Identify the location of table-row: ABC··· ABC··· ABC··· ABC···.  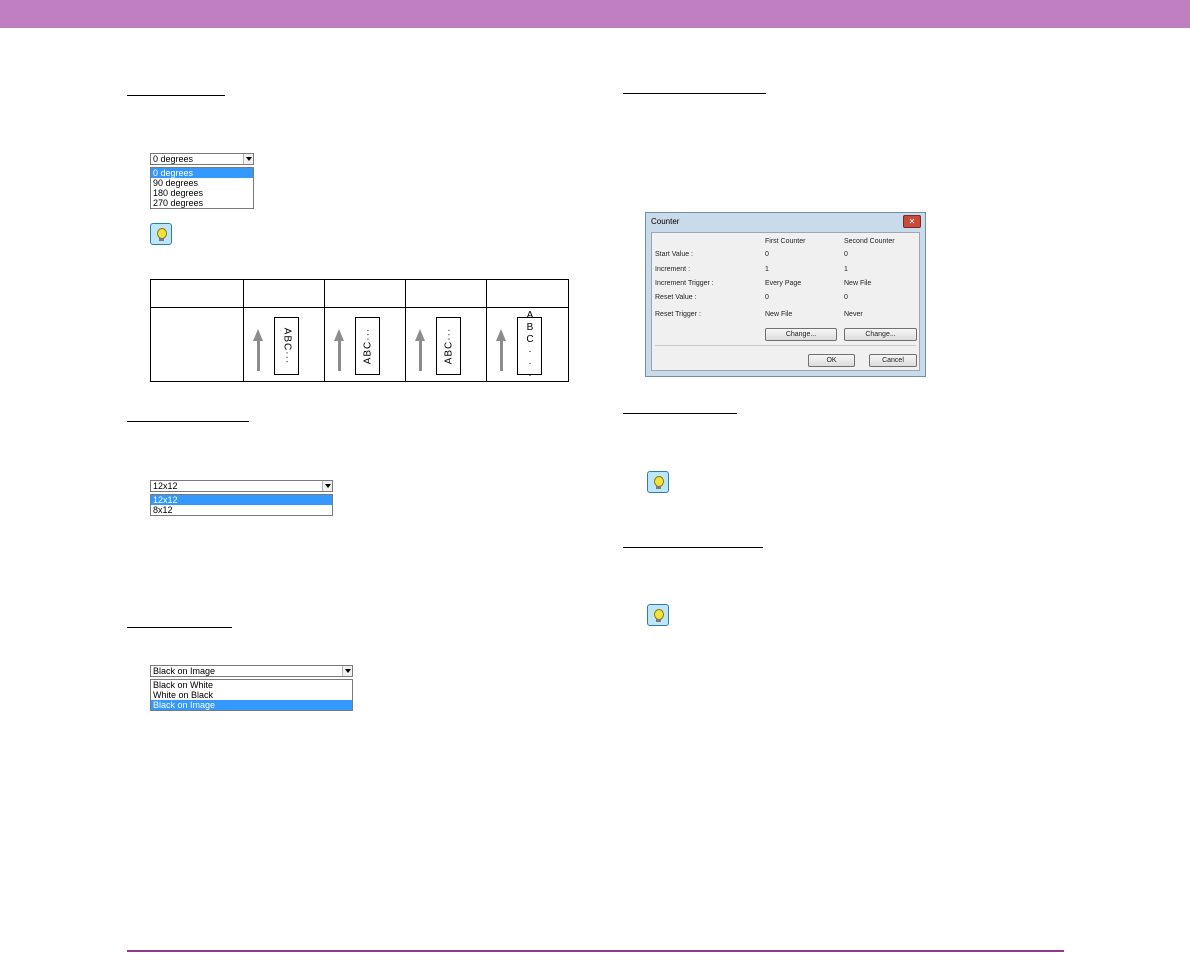
(359, 344).